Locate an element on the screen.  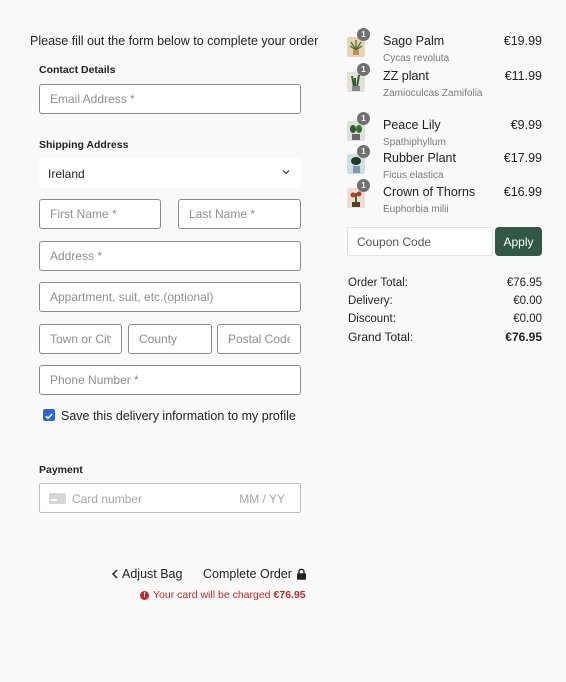
adjust-bag-label: Adjust Bag is located at coordinates (152, 574).